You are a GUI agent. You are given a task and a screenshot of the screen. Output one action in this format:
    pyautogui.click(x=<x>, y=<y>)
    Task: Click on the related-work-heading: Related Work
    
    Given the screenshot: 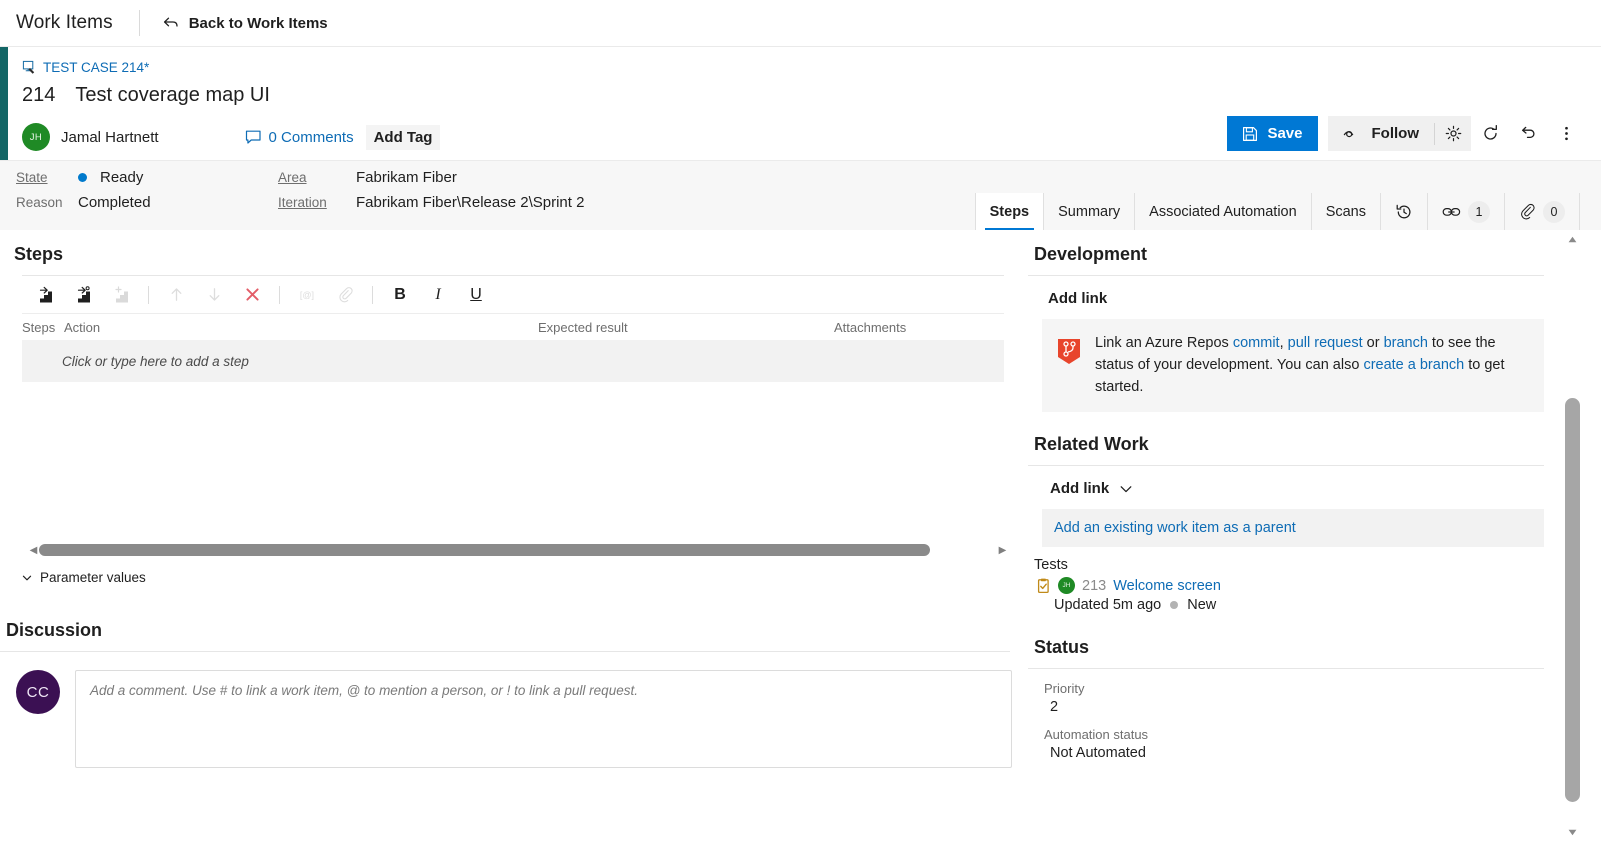 What is the action you would take?
    pyautogui.click(x=1091, y=444)
    